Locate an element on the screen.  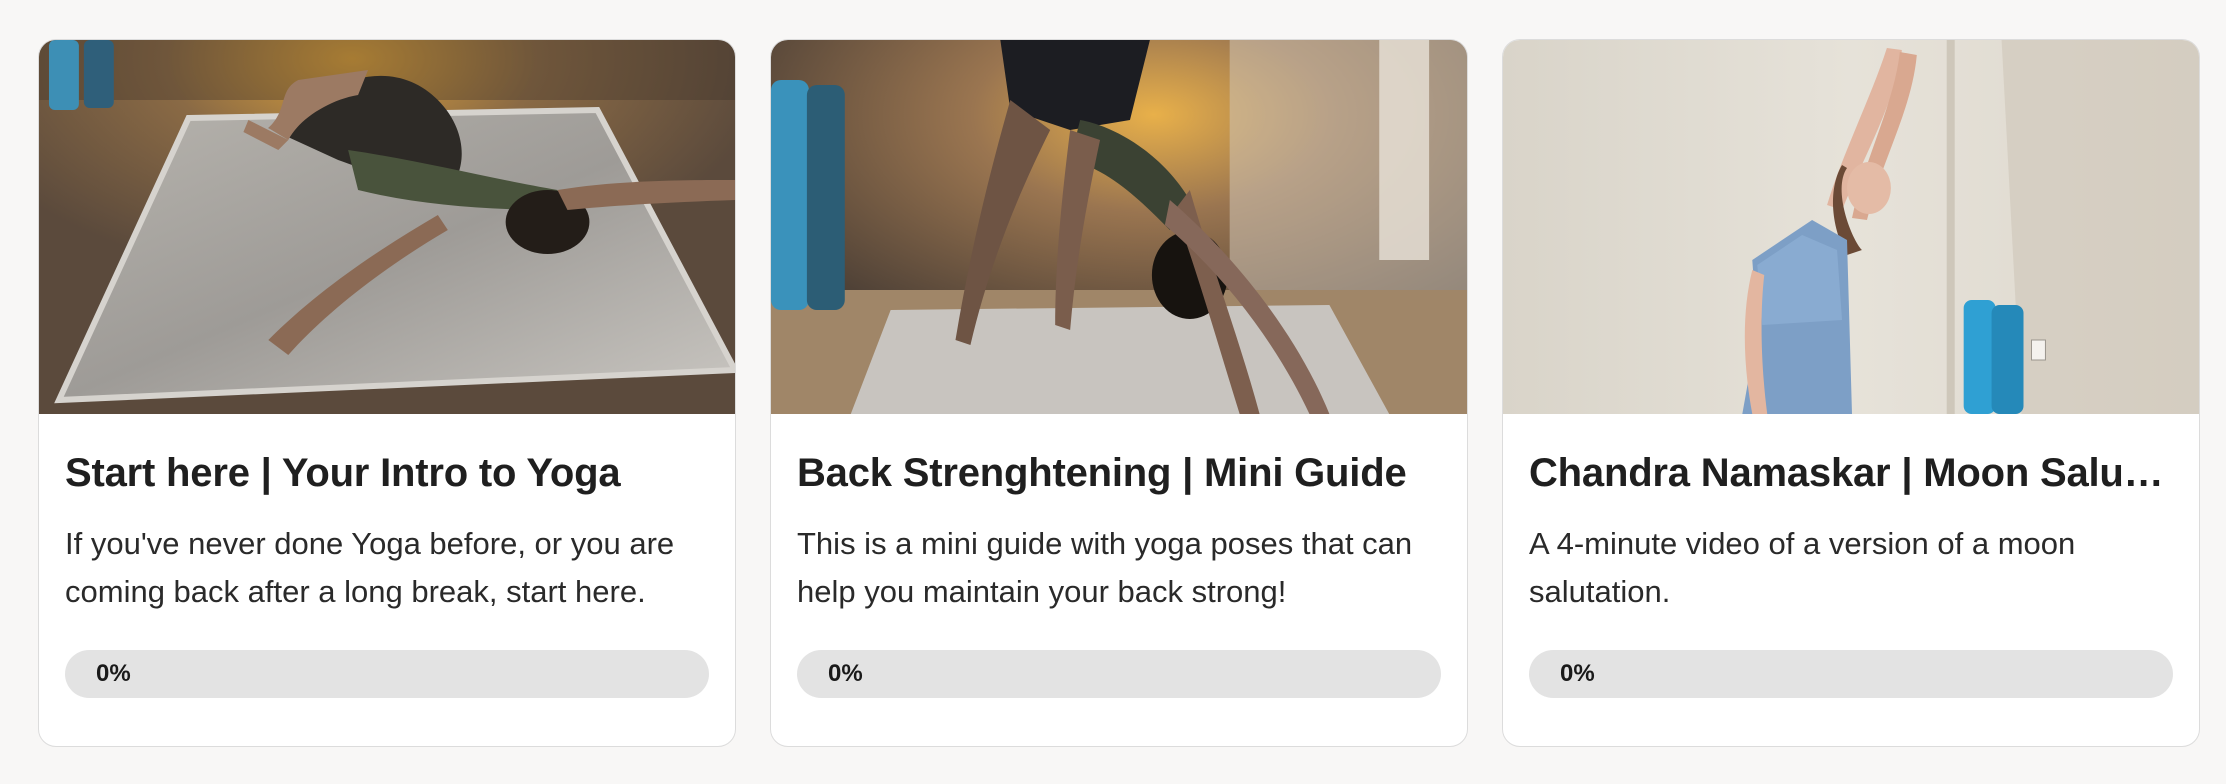
yoga-downward-dog-image is located at coordinates (1119, 227).